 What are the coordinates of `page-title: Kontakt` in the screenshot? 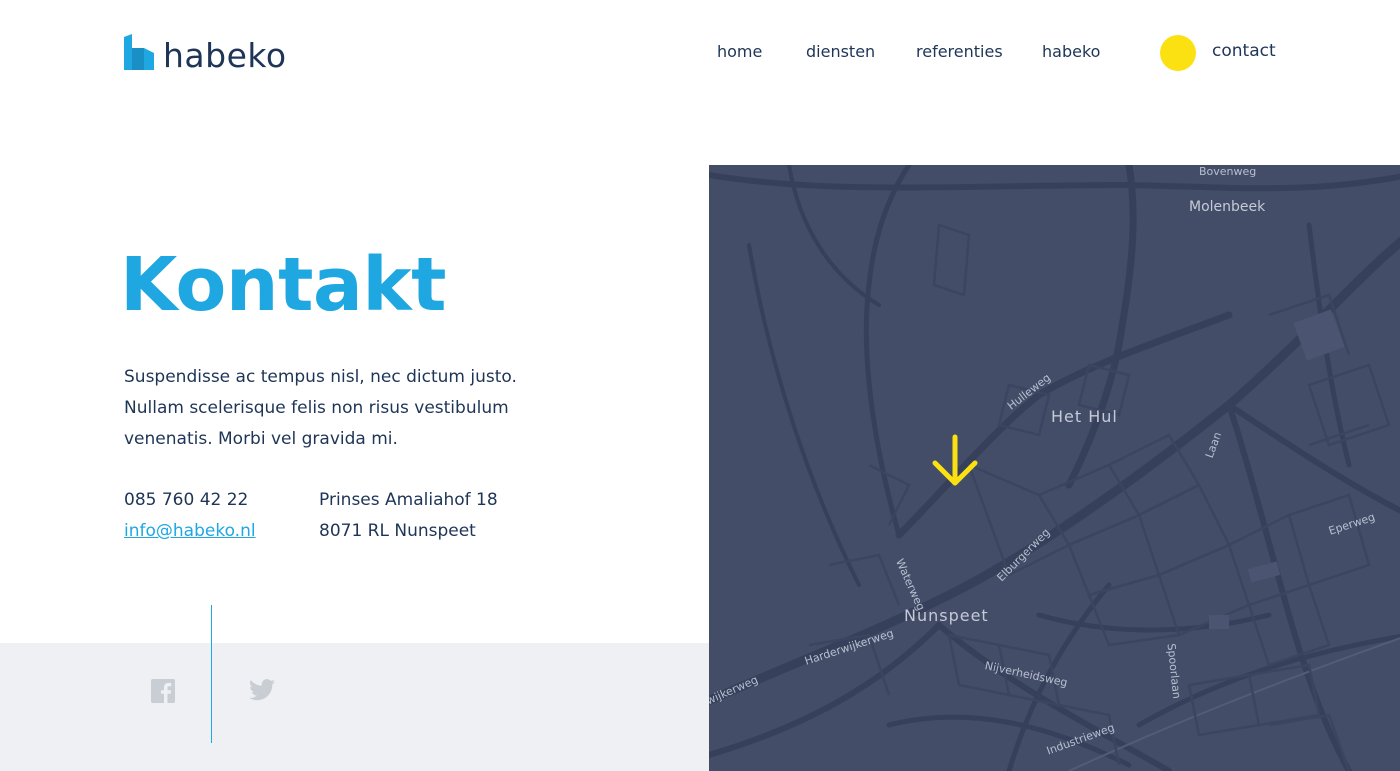 It's located at (283, 285).